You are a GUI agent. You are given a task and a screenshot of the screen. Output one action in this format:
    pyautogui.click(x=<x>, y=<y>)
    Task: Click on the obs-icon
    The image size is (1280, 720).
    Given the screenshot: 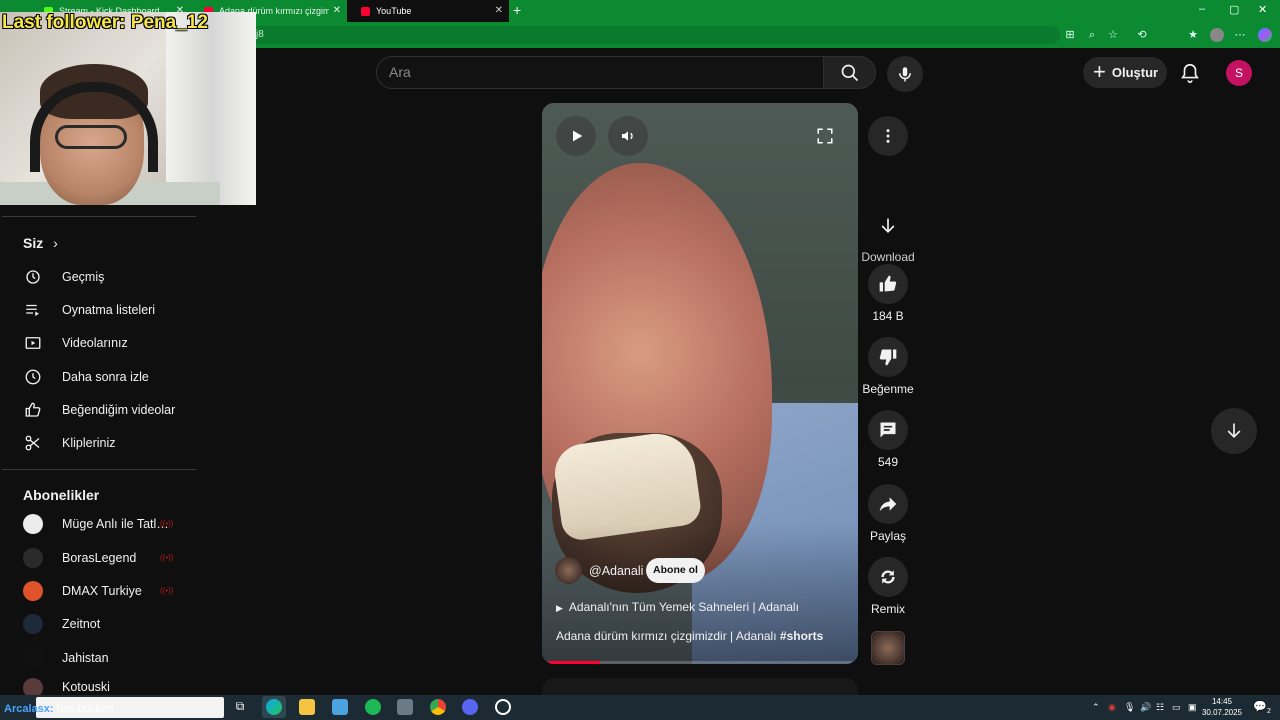 What is the action you would take?
    pyautogui.click(x=503, y=707)
    